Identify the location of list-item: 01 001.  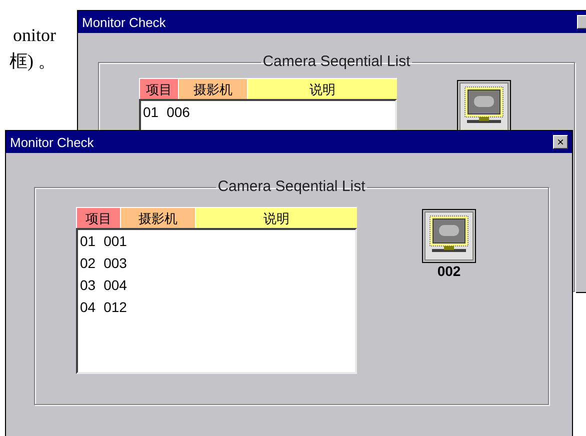
(216, 241).